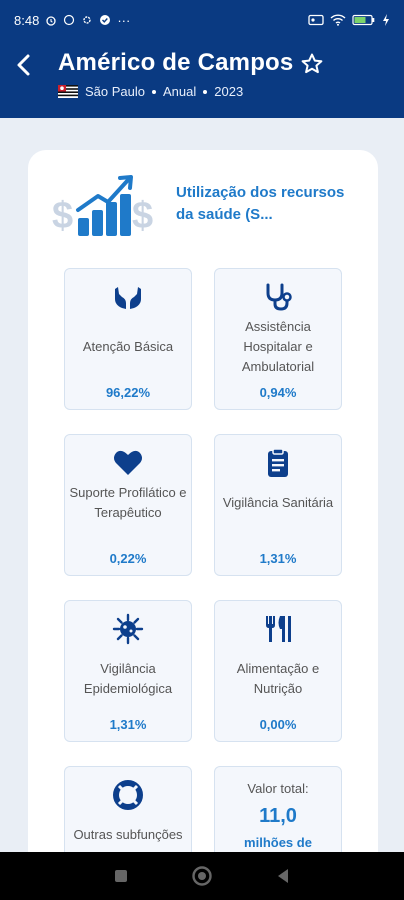 The width and height of the screenshot is (404, 900). What do you see at coordinates (202, 20) in the screenshot?
I see `status-bar: 8:48 ···` at bounding box center [202, 20].